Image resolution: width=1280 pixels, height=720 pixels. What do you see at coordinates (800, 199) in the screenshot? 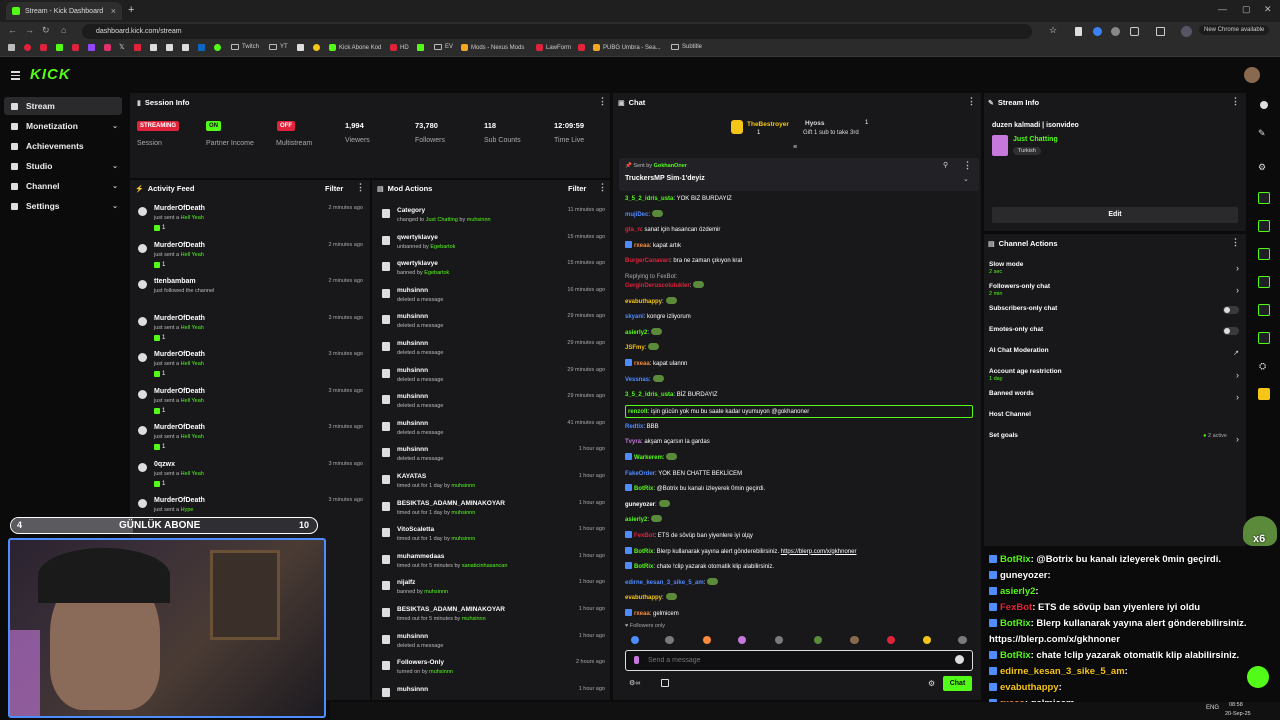
I see `chat-message: 3_5_2_idris_usta: YOK BIZ BURDAYIZ` at bounding box center [800, 199].